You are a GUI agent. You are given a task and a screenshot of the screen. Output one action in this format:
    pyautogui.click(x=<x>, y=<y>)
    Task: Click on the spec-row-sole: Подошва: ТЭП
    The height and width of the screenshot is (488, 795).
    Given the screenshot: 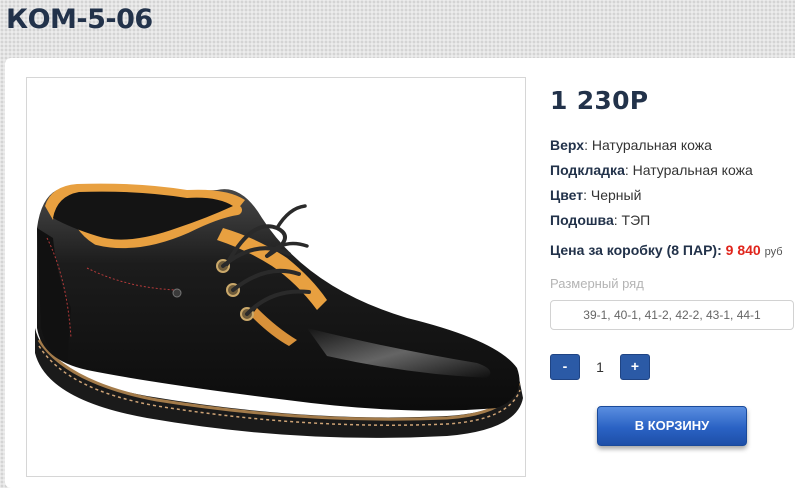 What is the action you would take?
    pyautogui.click(x=600, y=220)
    